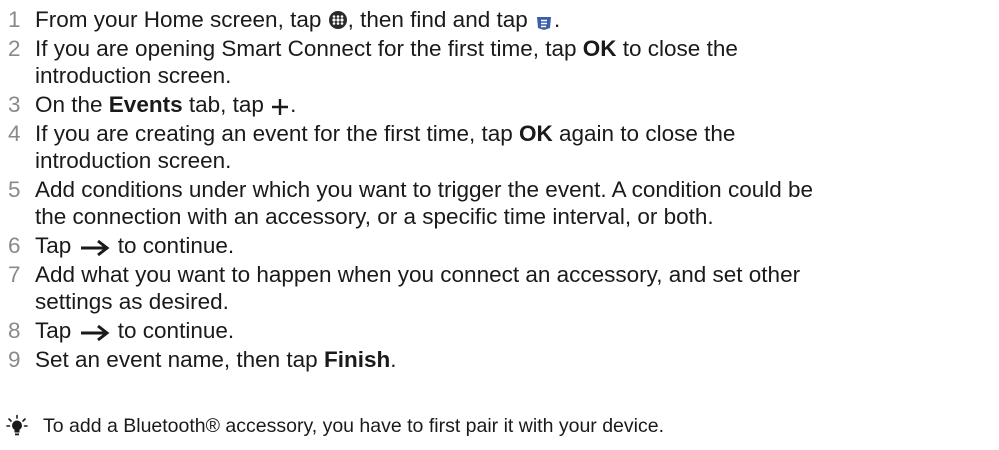 Image resolution: width=999 pixels, height=450 pixels. Describe the element at coordinates (500, 245) in the screenshot. I see `step-6: 6 Tap to continue.` at that location.